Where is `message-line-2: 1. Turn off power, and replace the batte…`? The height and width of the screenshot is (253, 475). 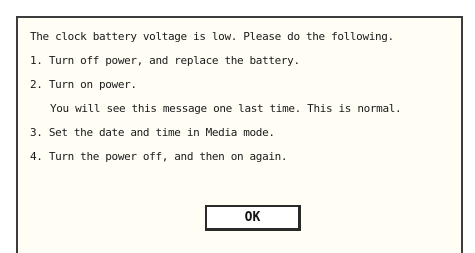 message-line-2: 1. Turn off power, and replace the batte… is located at coordinates (165, 60).